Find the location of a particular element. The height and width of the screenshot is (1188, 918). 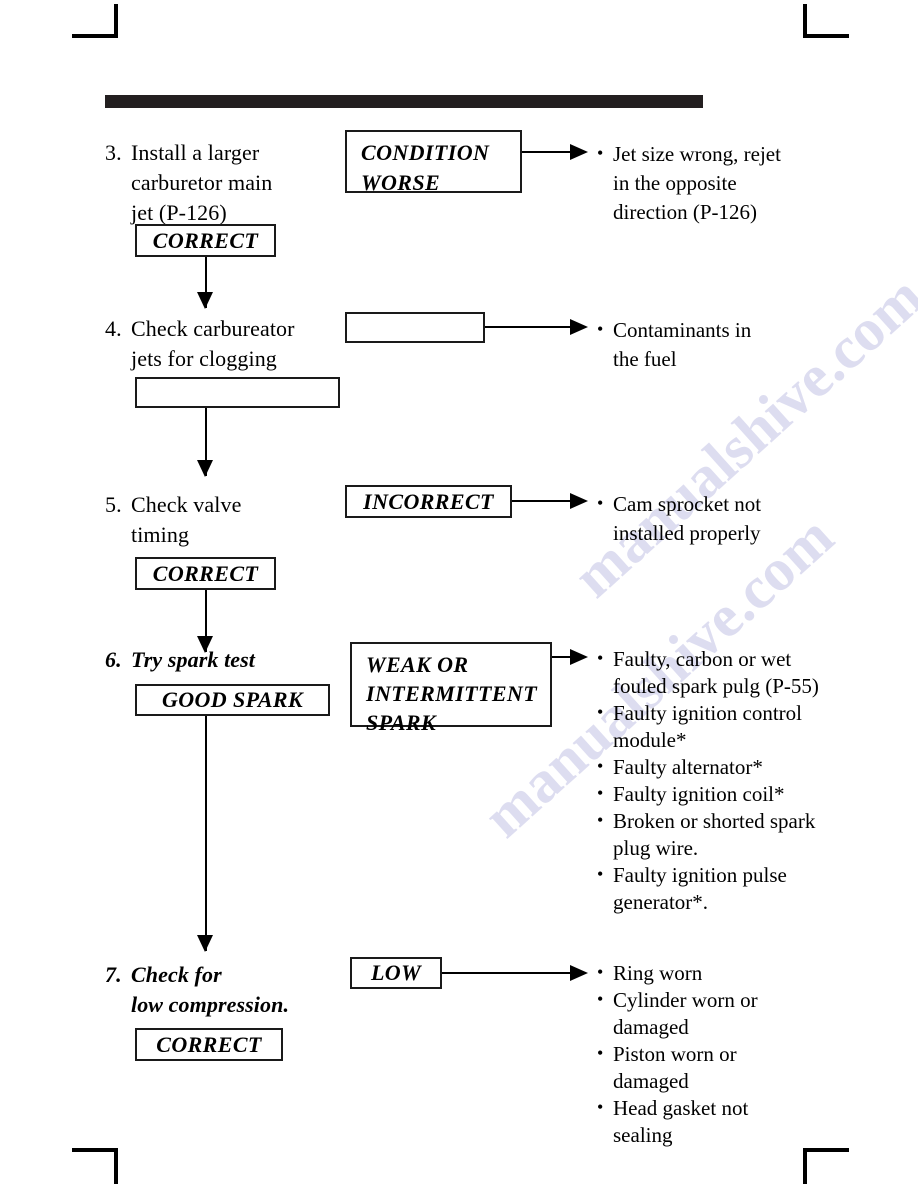

branch-box-condition-worse-line2: WORSE is located at coordinates (401, 182).